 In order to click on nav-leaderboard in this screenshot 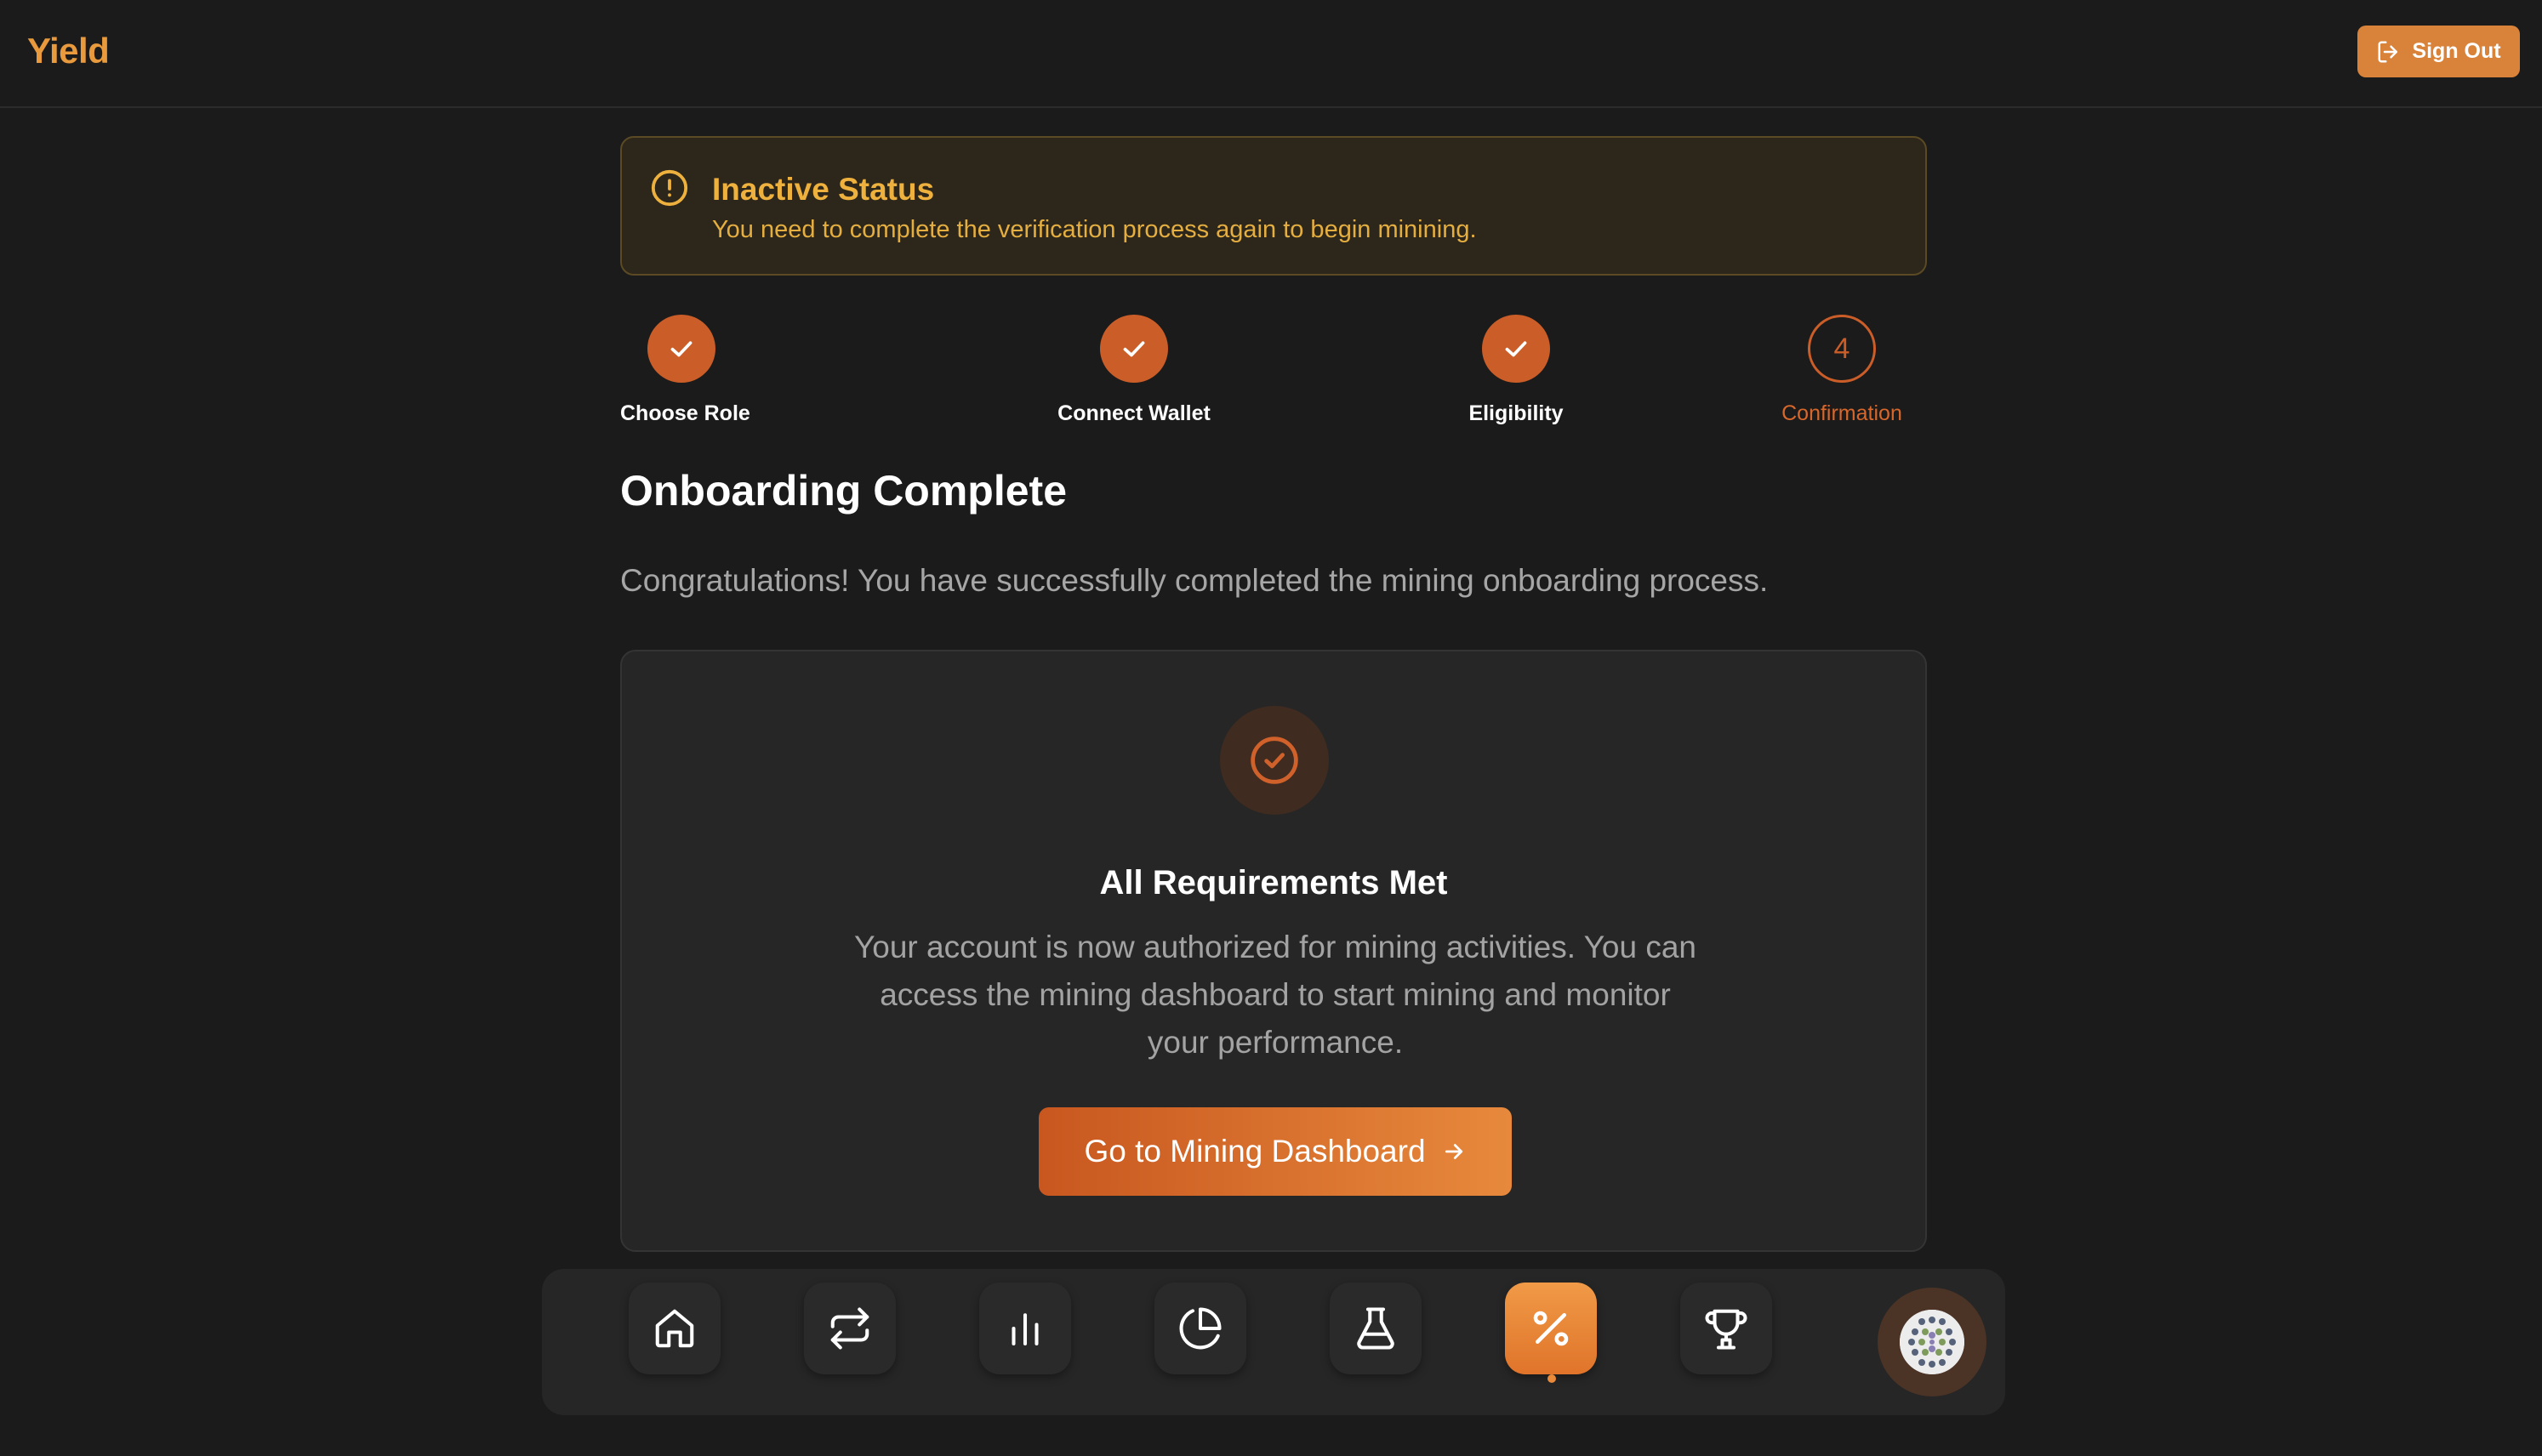, I will do `click(1726, 1329)`.